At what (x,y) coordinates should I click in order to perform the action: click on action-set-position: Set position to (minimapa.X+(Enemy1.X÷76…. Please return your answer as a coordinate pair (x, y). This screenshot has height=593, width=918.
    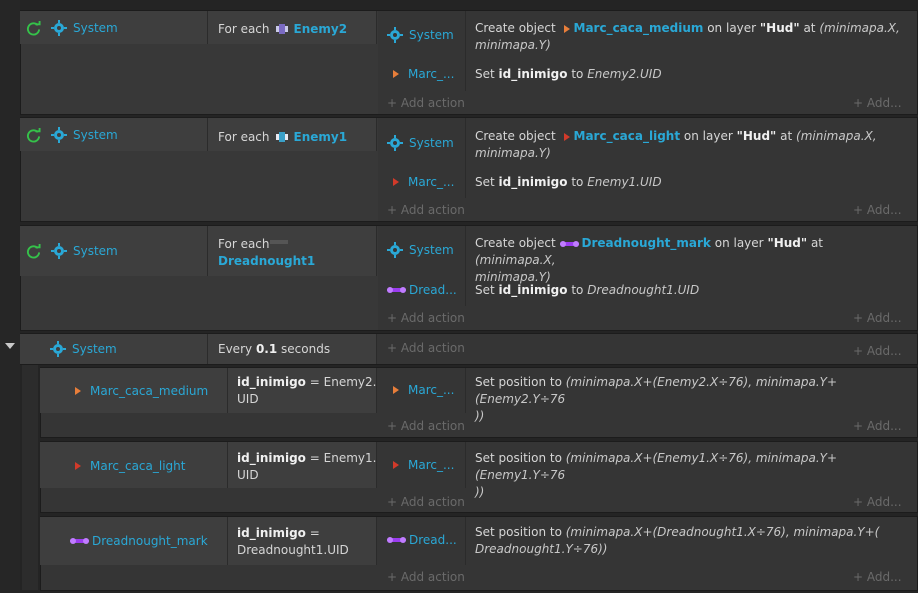
    Looking at the image, I should click on (692, 475).